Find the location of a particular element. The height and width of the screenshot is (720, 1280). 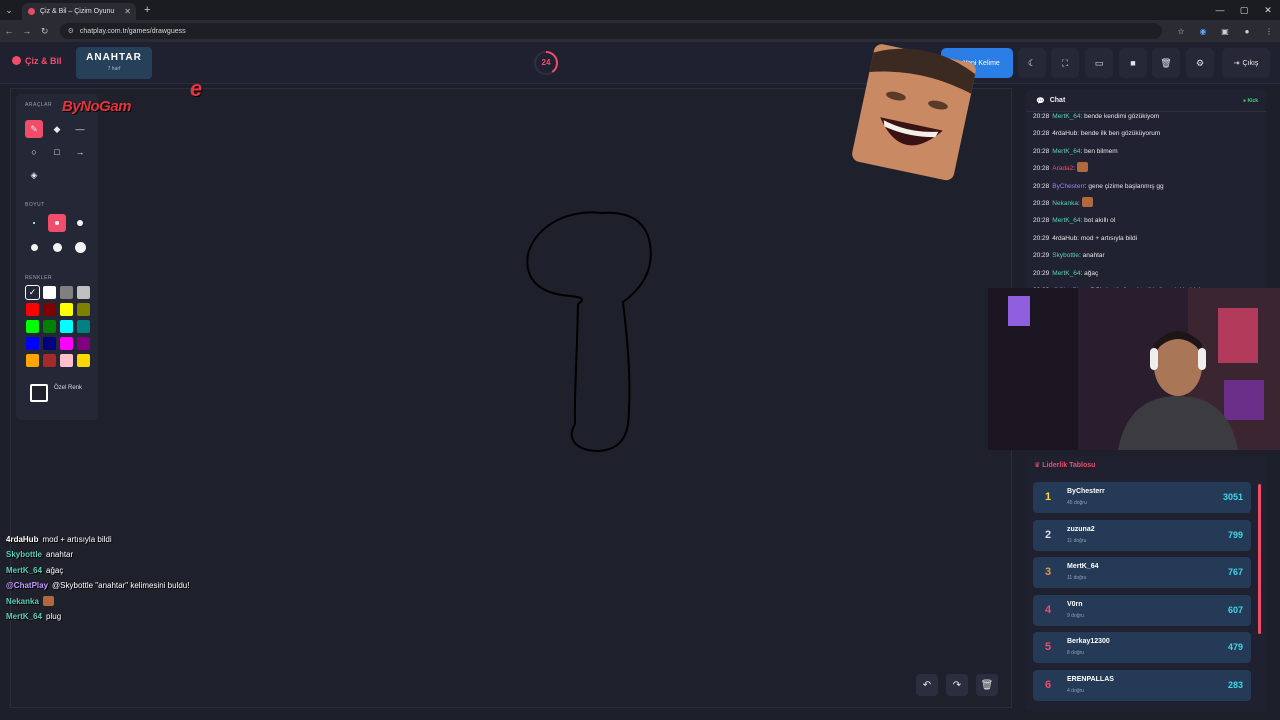

chat-user: Skybottle is located at coordinates (1065, 255).